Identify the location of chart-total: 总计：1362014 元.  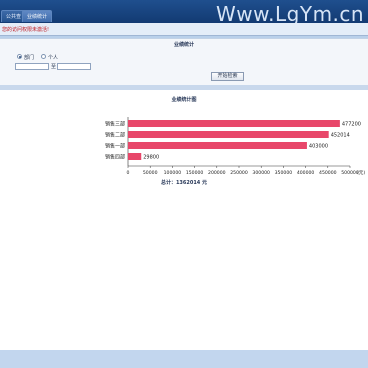
(184, 183).